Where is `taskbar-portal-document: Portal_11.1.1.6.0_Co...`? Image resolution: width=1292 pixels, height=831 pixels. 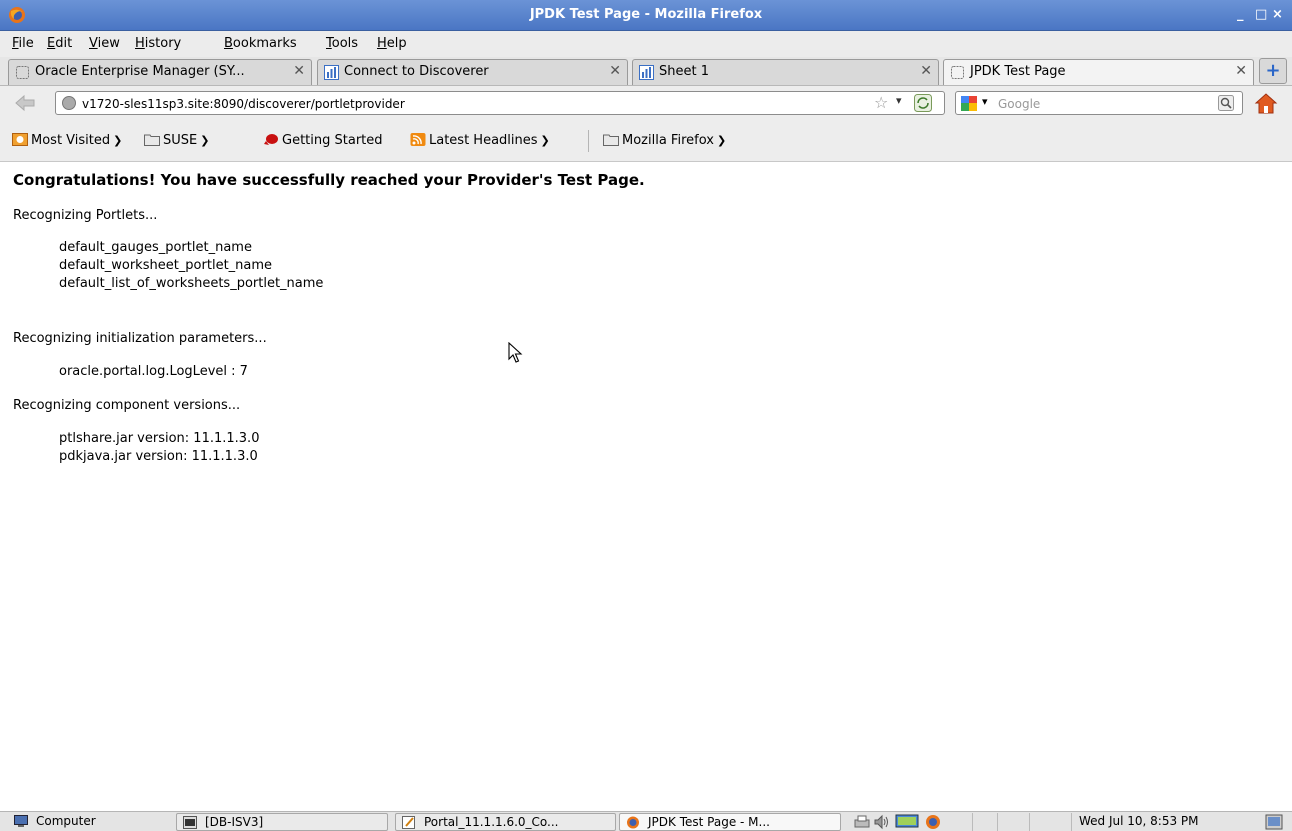 taskbar-portal-document: Portal_11.1.1.6.0_Co... is located at coordinates (505, 822).